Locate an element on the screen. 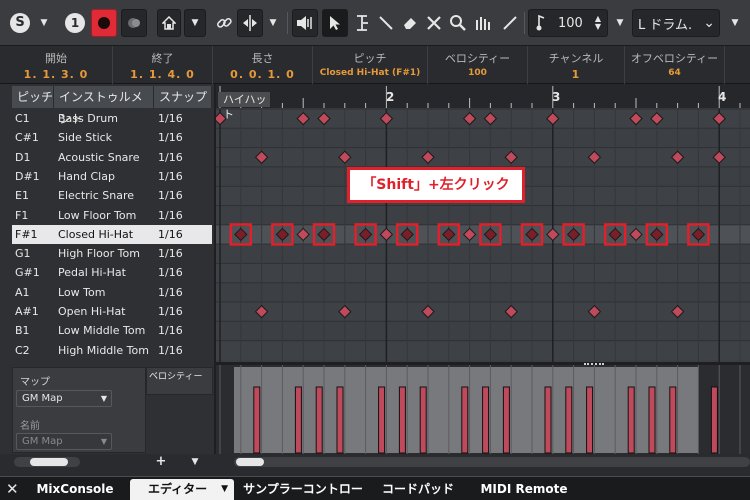 Image resolution: width=750 pixels, height=500 pixels. drum-row: F#1 Closed Hi-Hat 1/16 is located at coordinates (112, 234).